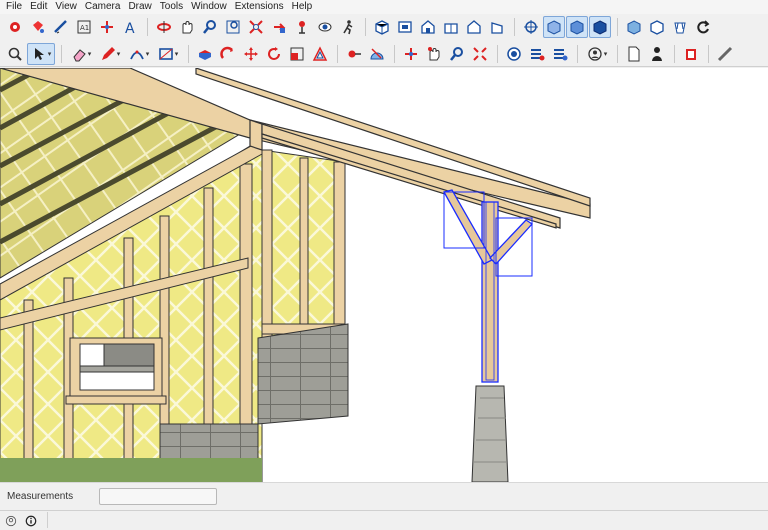 The image size is (768, 530). What do you see at coordinates (107, 27) in the screenshot?
I see `section-plane-icon` at bounding box center [107, 27].